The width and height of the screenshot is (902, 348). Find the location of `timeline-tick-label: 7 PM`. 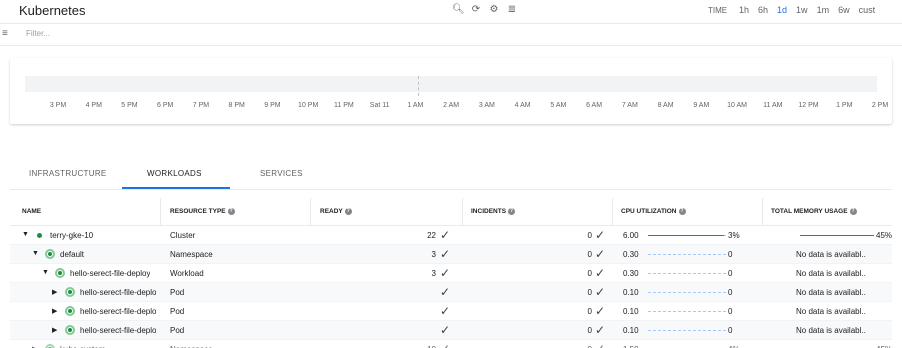

timeline-tick-label: 7 PM is located at coordinates (201, 105).